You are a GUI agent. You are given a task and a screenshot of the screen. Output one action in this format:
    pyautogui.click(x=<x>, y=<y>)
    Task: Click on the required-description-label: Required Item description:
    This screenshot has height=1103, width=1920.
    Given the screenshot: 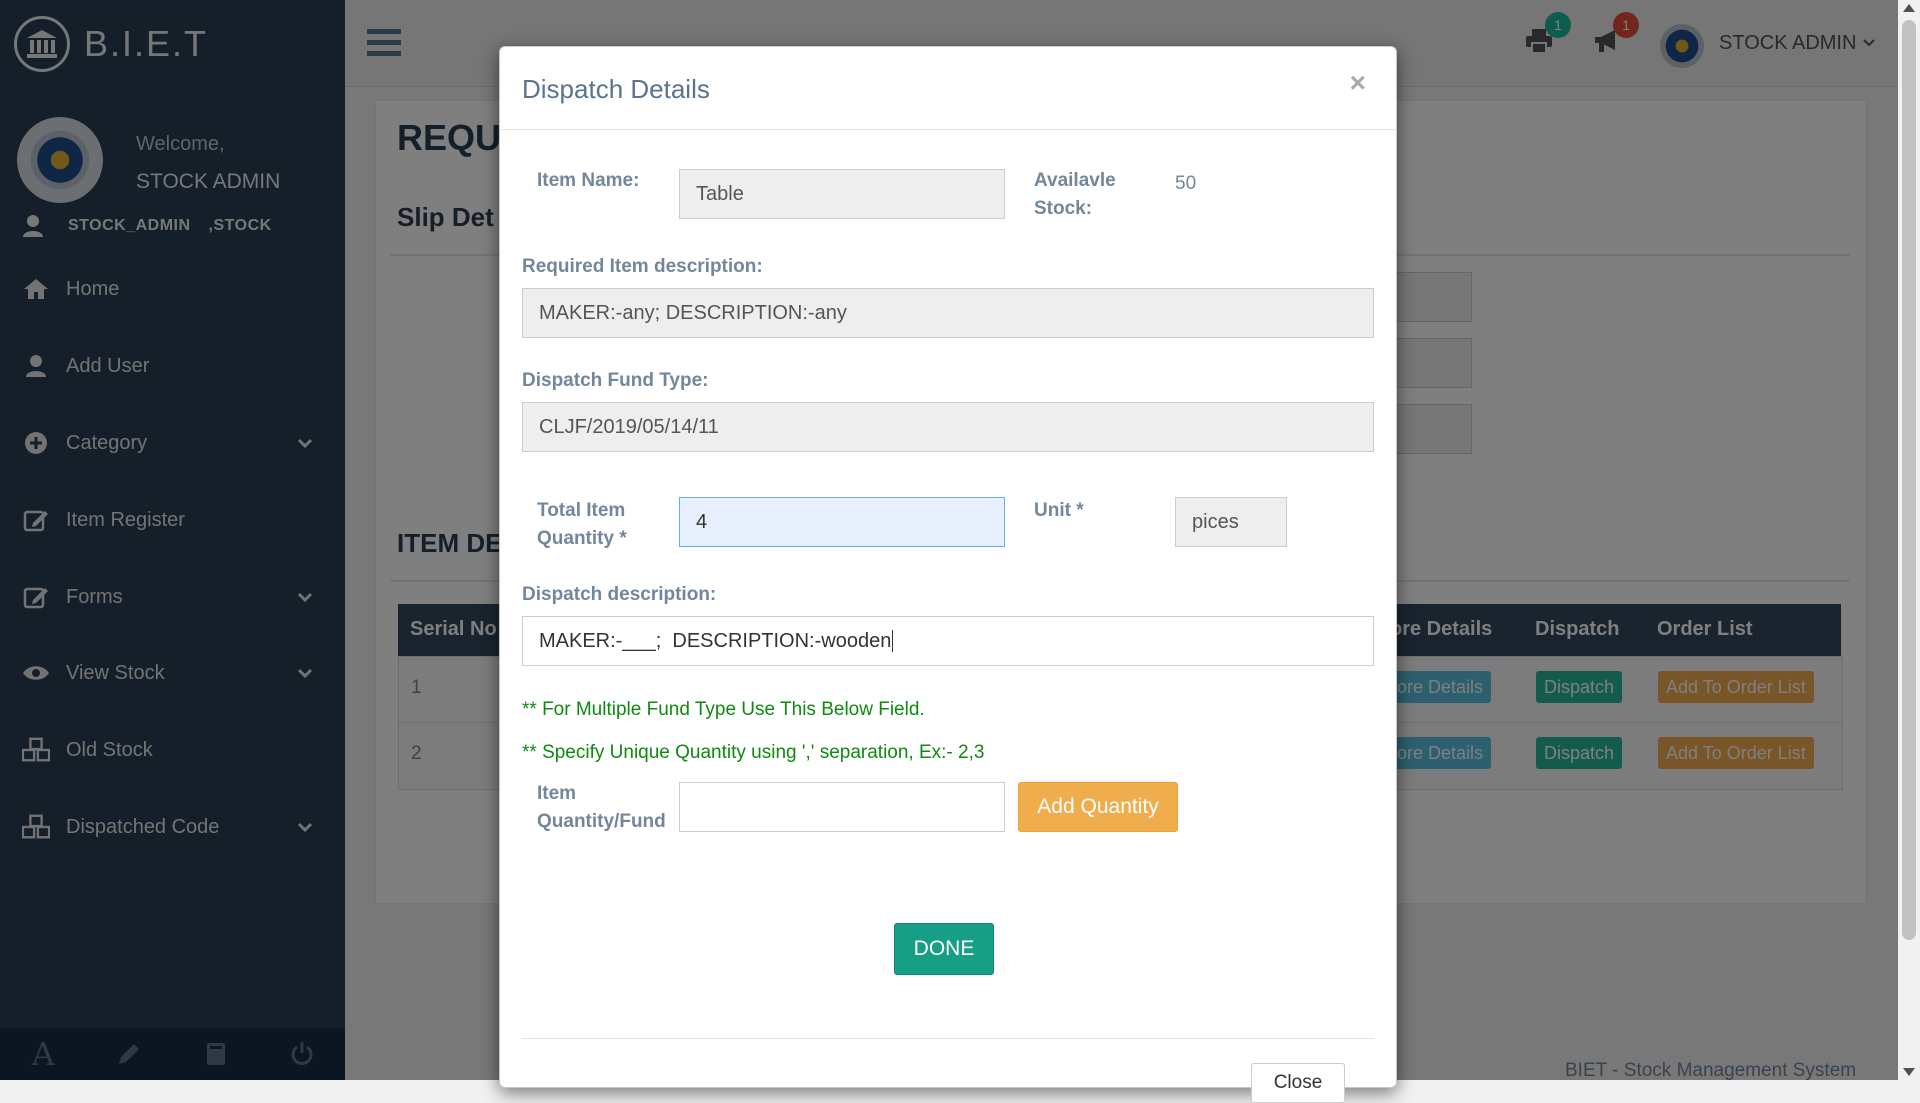 What is the action you would take?
    pyautogui.click(x=642, y=266)
    